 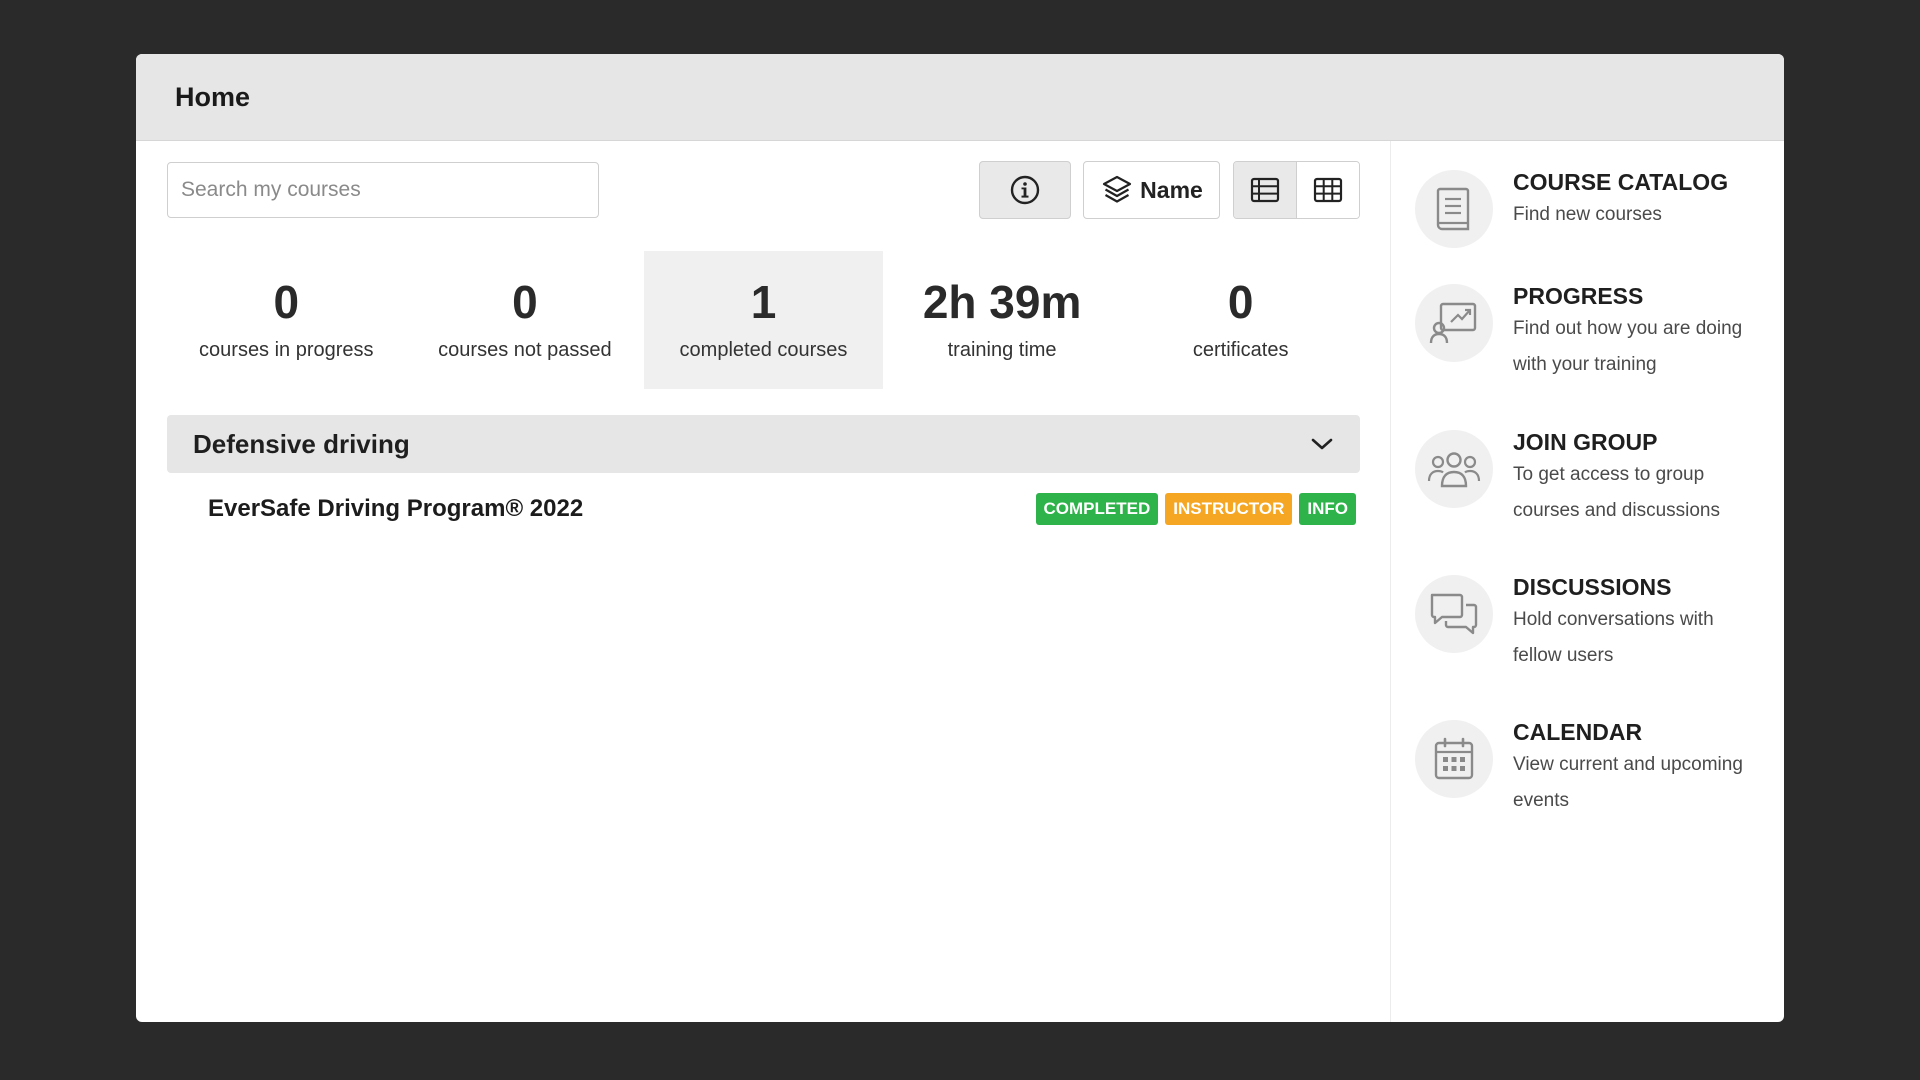 I want to click on grid-view-icon, so click(x=1328, y=190).